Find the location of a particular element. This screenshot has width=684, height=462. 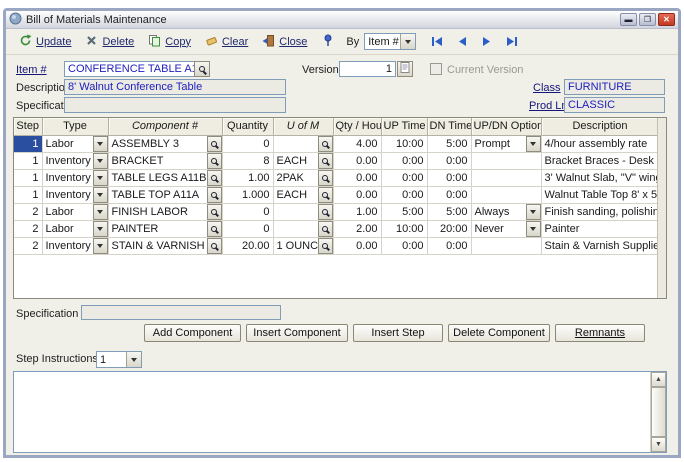

update-button: Update is located at coordinates (45, 42).